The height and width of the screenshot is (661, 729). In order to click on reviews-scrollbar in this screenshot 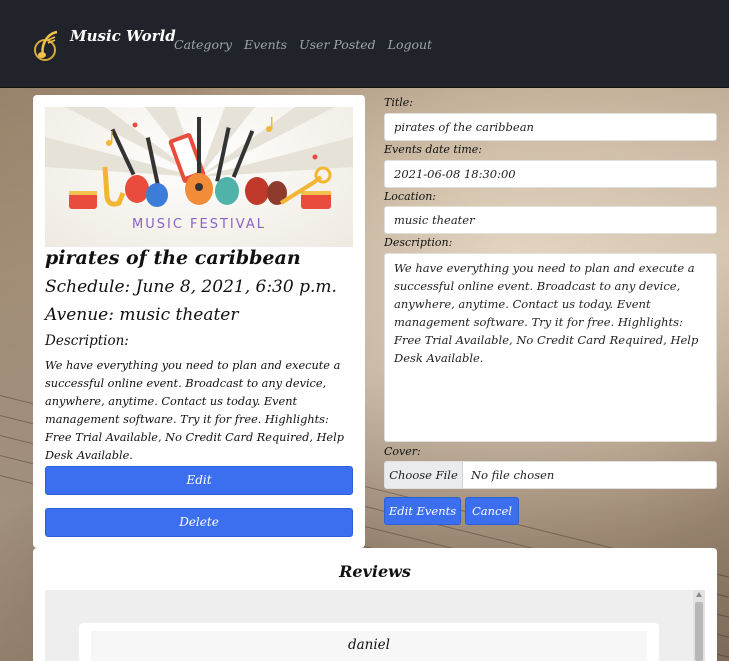, I will do `click(699, 625)`.